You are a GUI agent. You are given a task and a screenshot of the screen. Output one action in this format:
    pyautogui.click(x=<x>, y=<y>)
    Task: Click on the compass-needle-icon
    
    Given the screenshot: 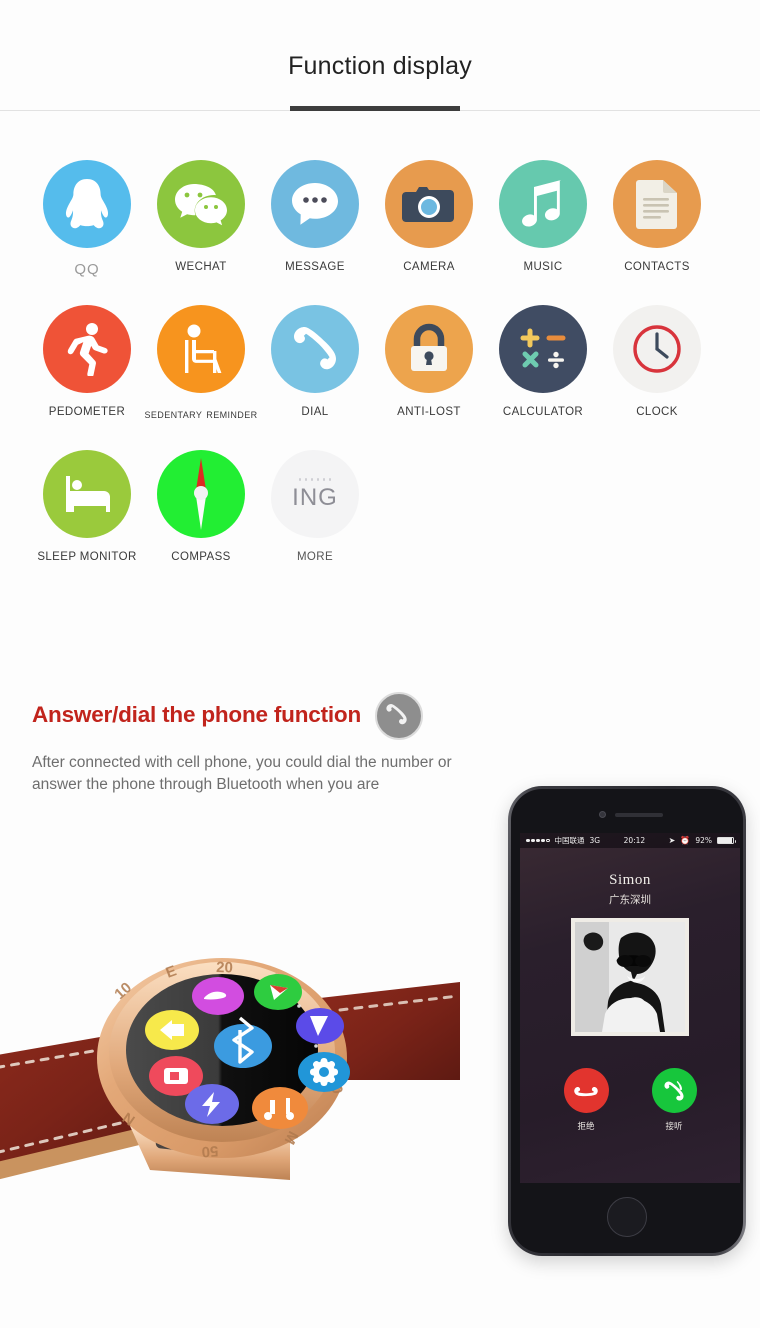 What is the action you would take?
    pyautogui.click(x=201, y=494)
    